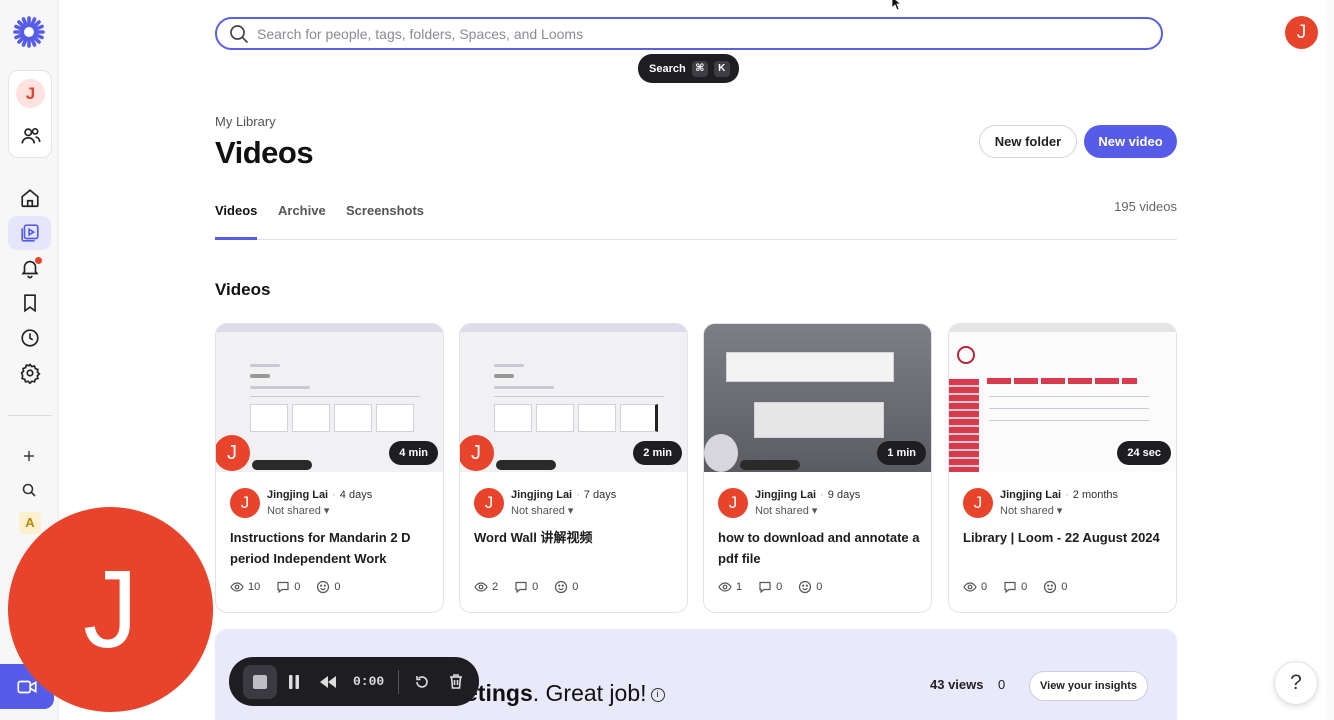 This screenshot has width=1334, height=720. I want to click on scrollbar, so click(1330, 360).